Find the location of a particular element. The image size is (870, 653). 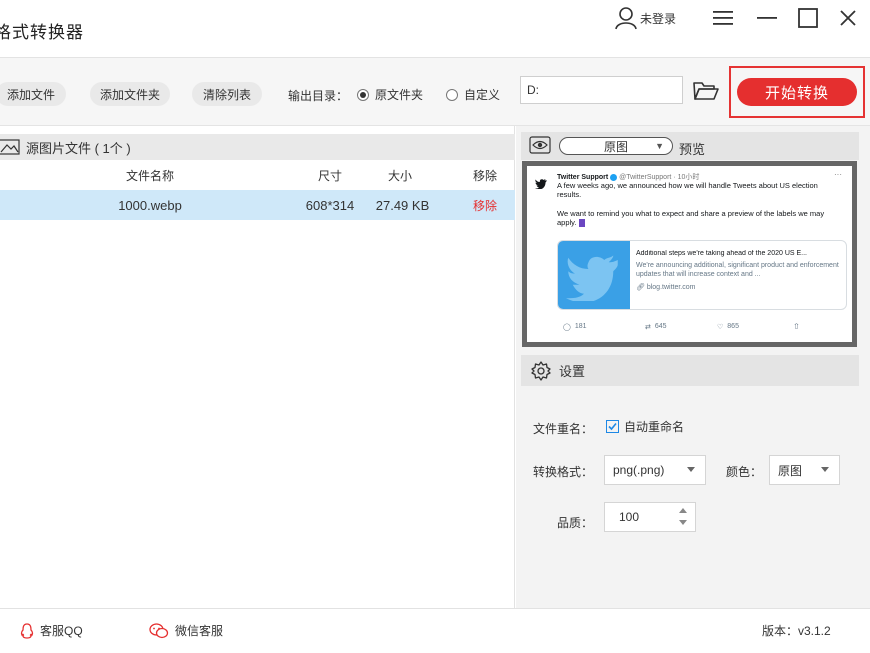

stepper-up-icon is located at coordinates (683, 510).